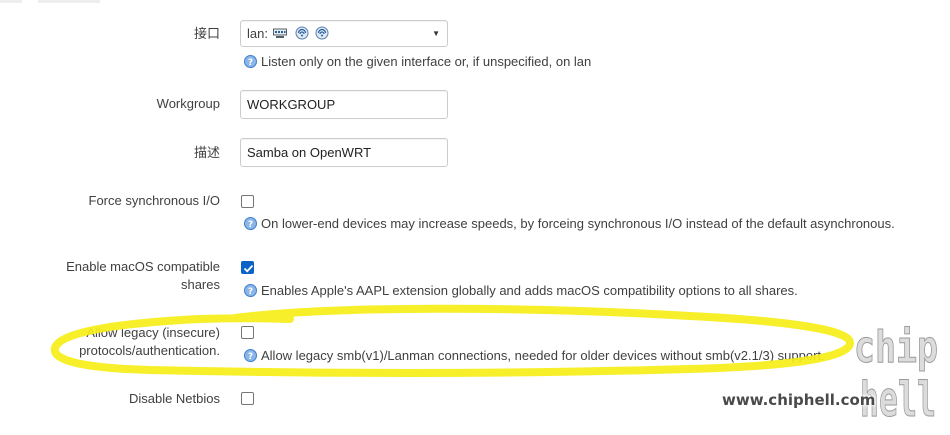 The height and width of the screenshot is (435, 950). Describe the element at coordinates (247, 398) in the screenshot. I see `netbios-checkbox` at that location.